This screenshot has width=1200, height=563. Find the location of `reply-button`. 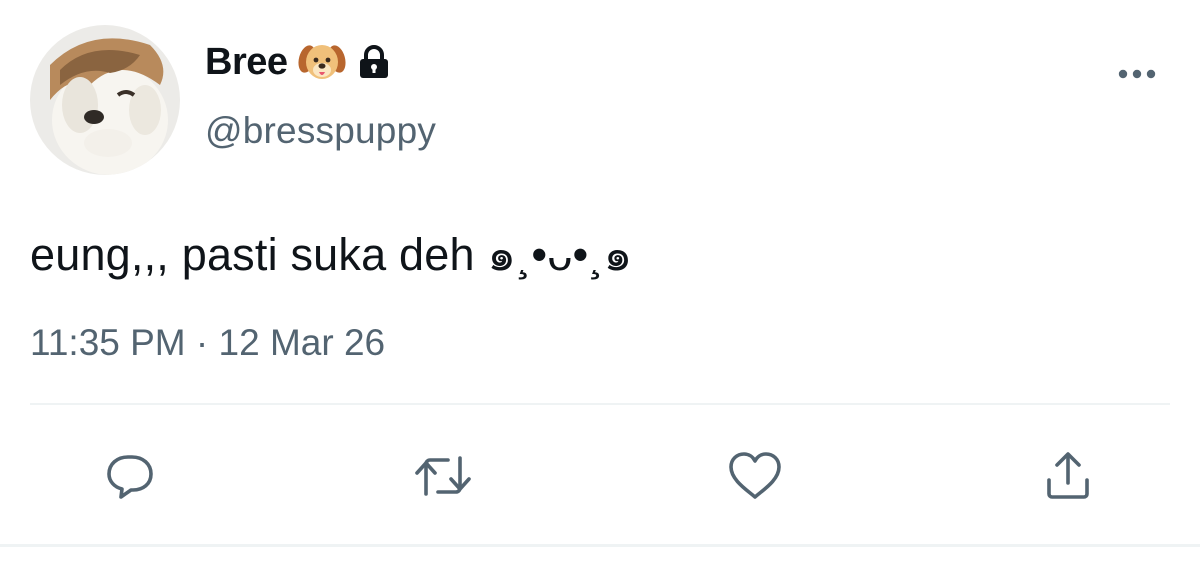

reply-button is located at coordinates (130, 476).